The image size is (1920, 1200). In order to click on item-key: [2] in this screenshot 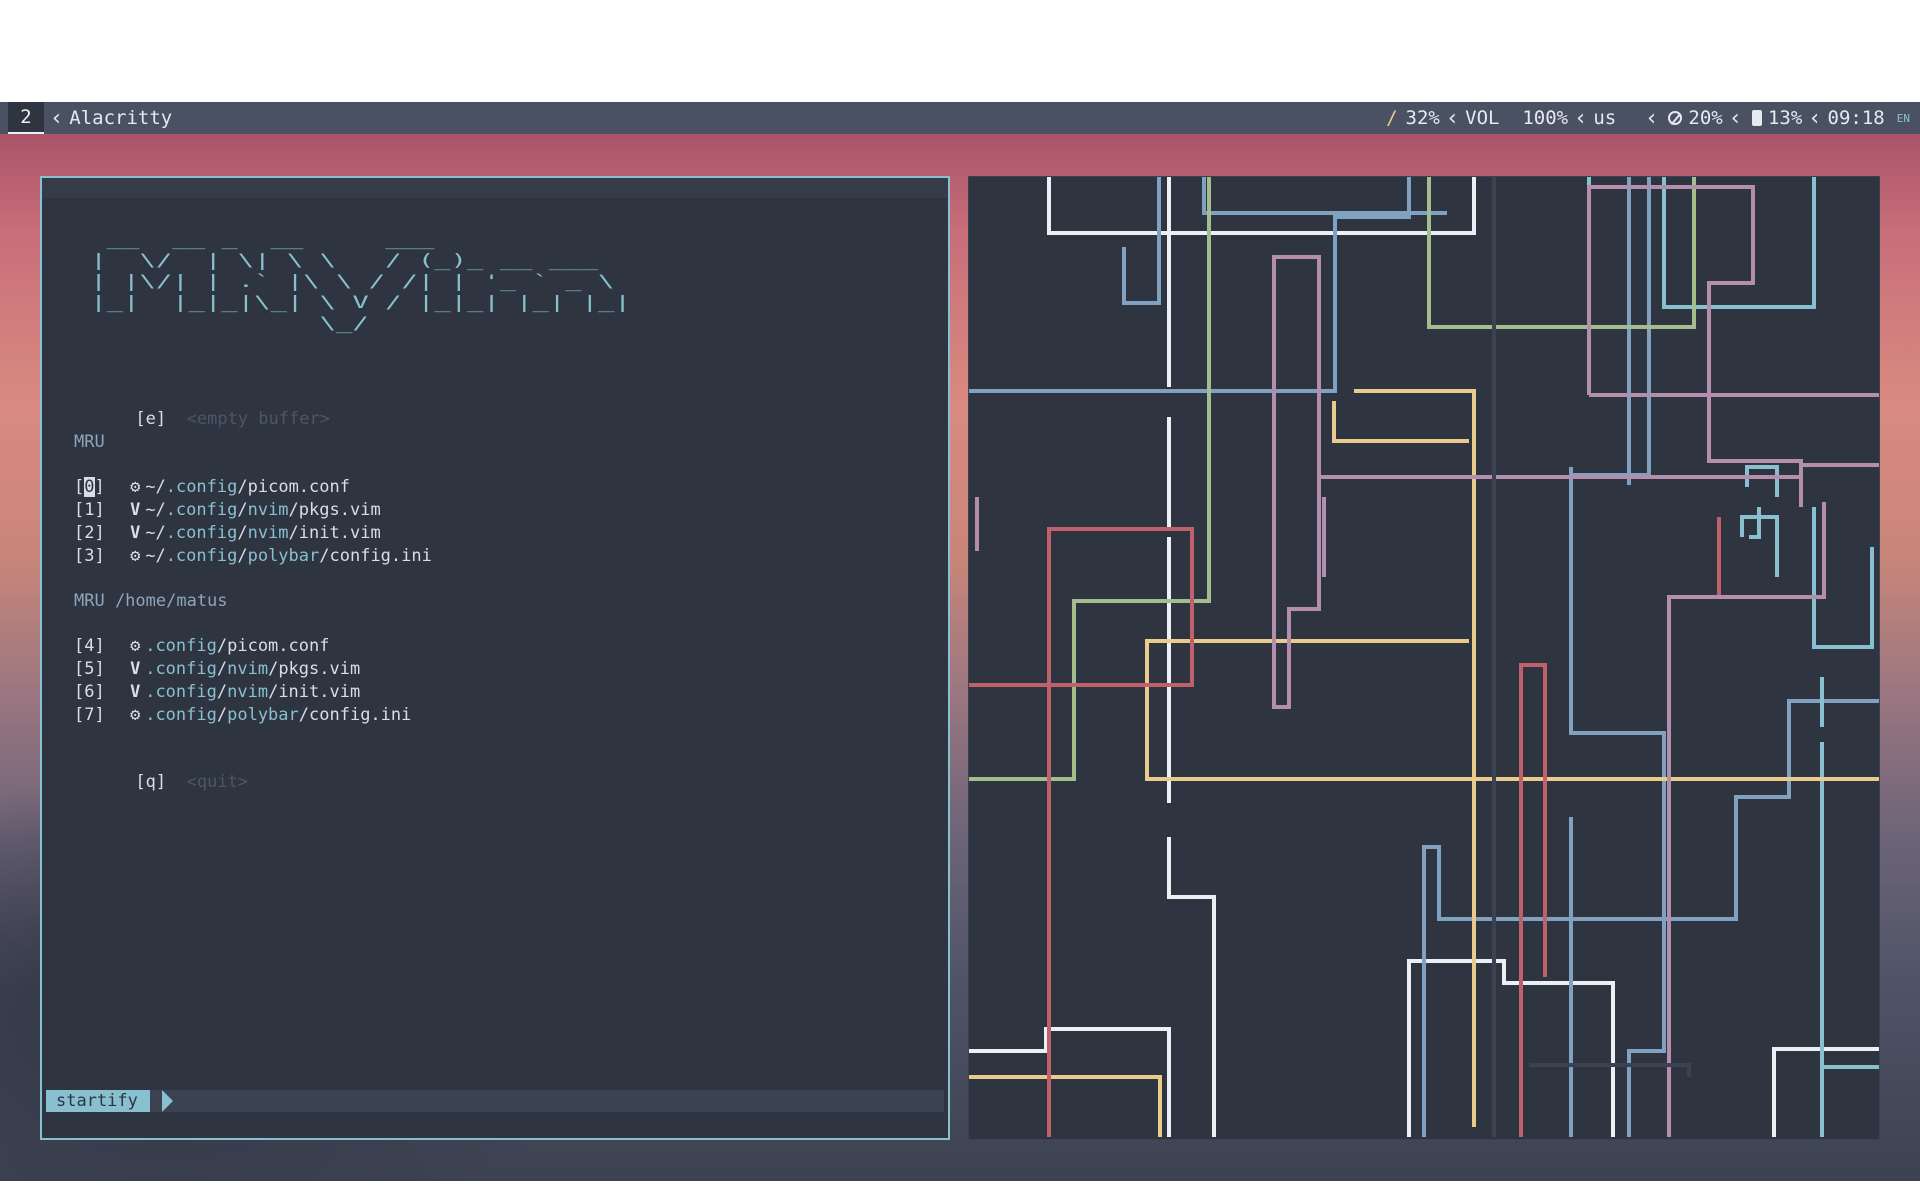, I will do `click(89, 533)`.